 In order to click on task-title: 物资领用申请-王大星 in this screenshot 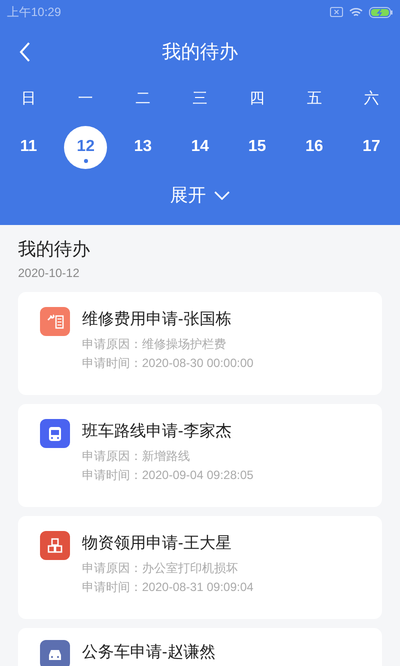, I will do `click(157, 544)`.